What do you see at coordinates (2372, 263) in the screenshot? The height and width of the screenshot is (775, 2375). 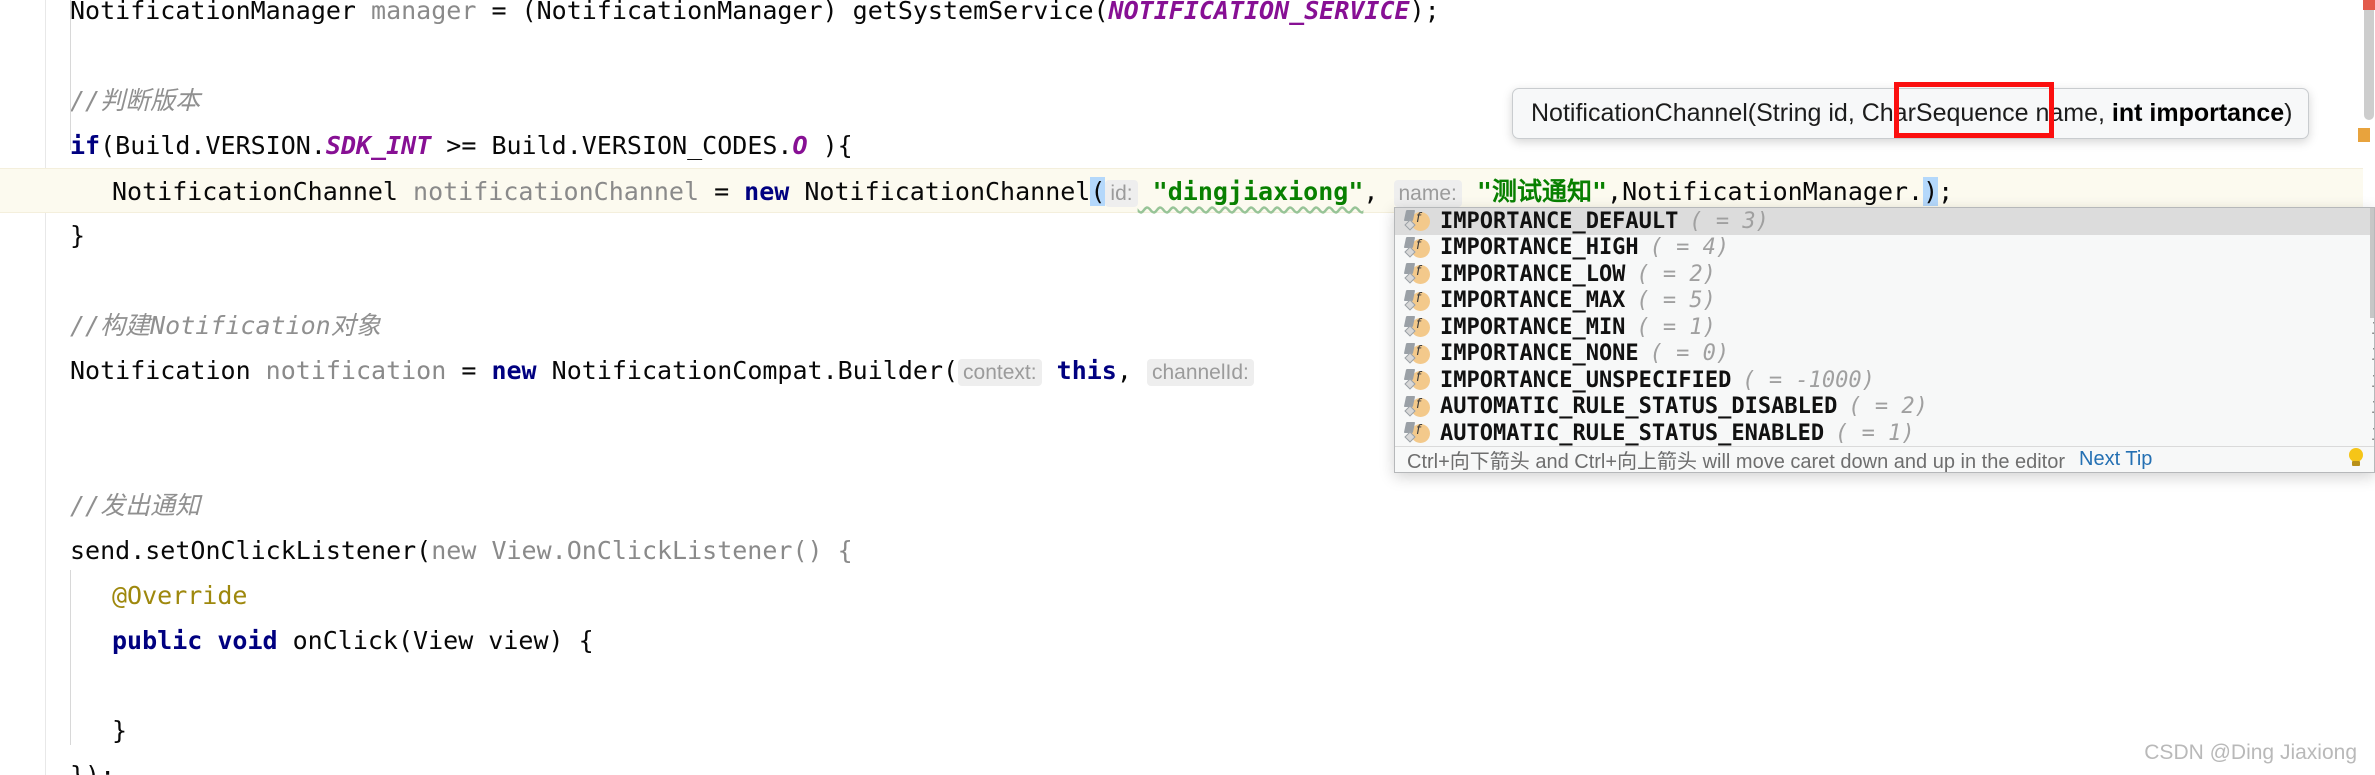 I see `completion-scrollbar-thumb` at bounding box center [2372, 263].